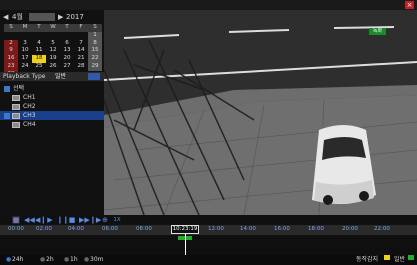 The width and height of the screenshot is (417, 265). Describe the element at coordinates (105, 220) in the screenshot. I see `zoom-icon: ⊕` at that location.